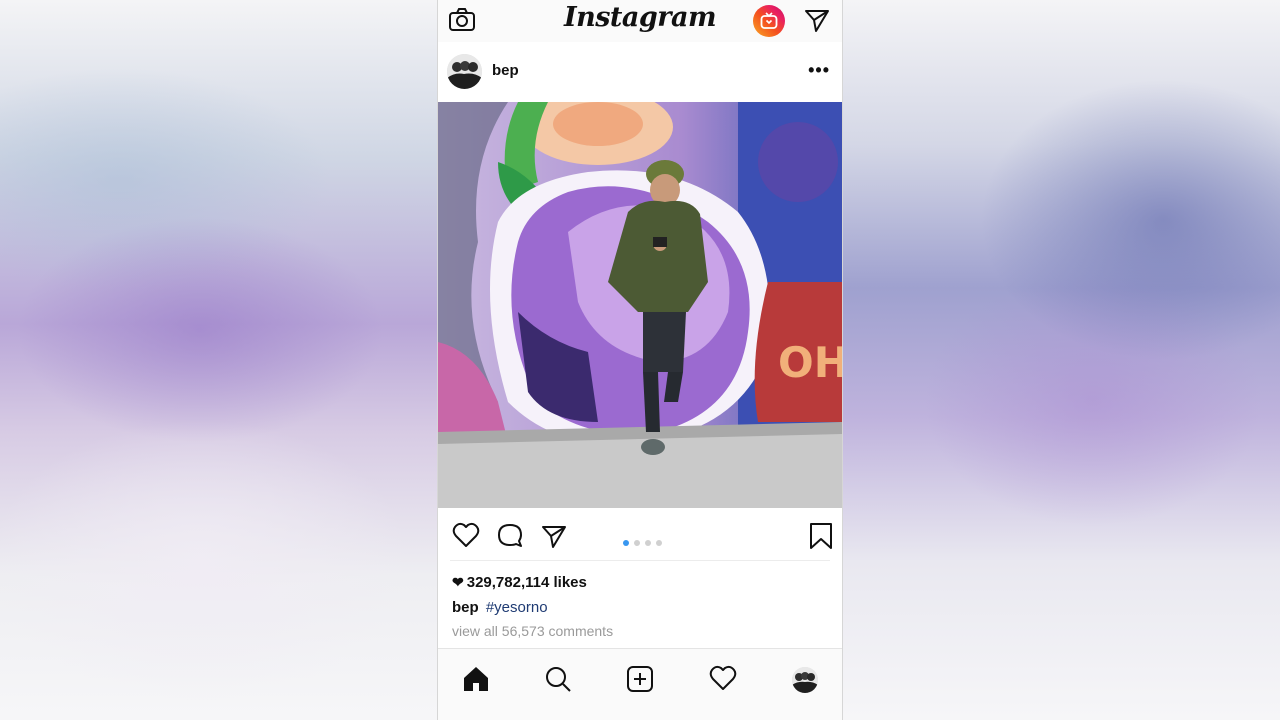 The image size is (1280, 720). What do you see at coordinates (526, 582) in the screenshot?
I see `likes-count-text: 329,782,114 likes` at bounding box center [526, 582].